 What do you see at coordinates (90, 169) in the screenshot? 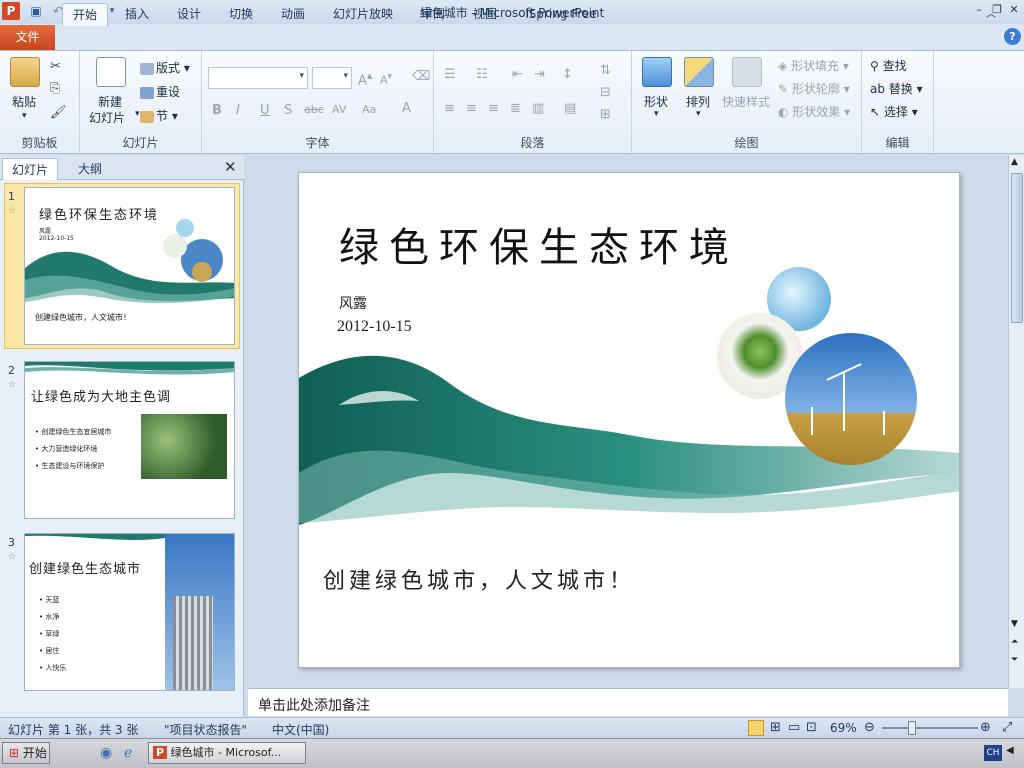
I see `tab-outline: 大纲` at bounding box center [90, 169].